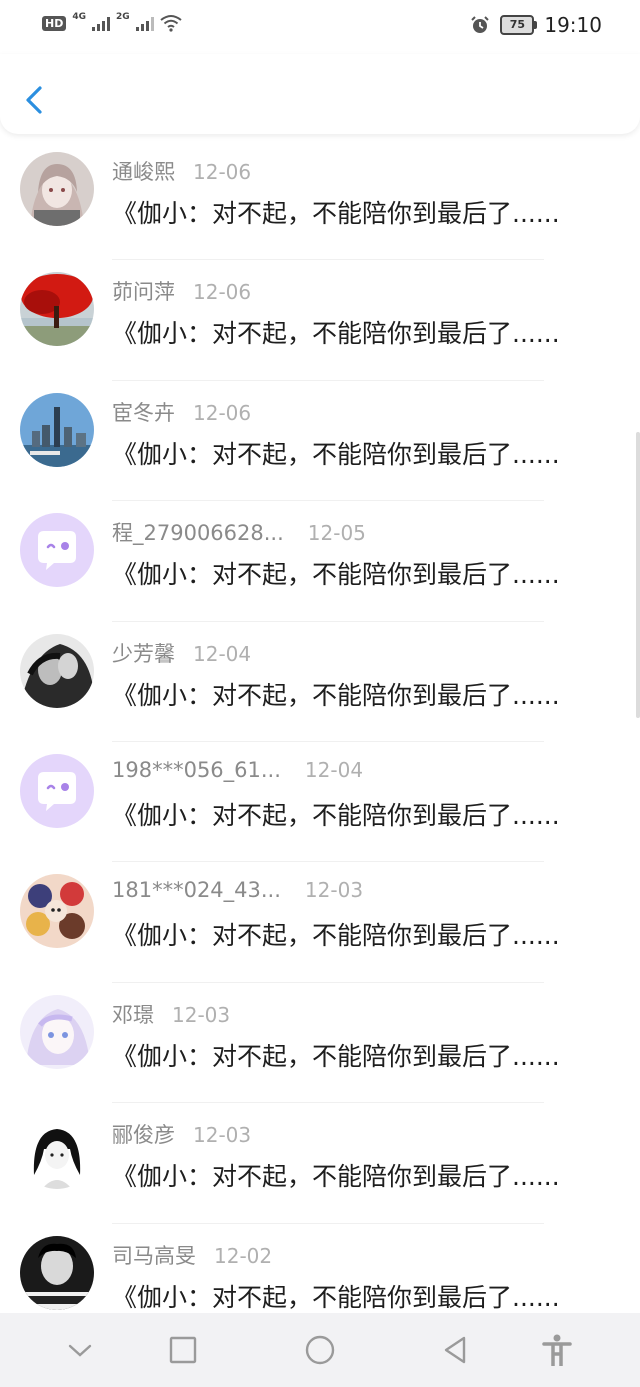 The width and height of the screenshot is (640, 1387). I want to click on message-meta: 司马高旻 12-02, so click(192, 1255).